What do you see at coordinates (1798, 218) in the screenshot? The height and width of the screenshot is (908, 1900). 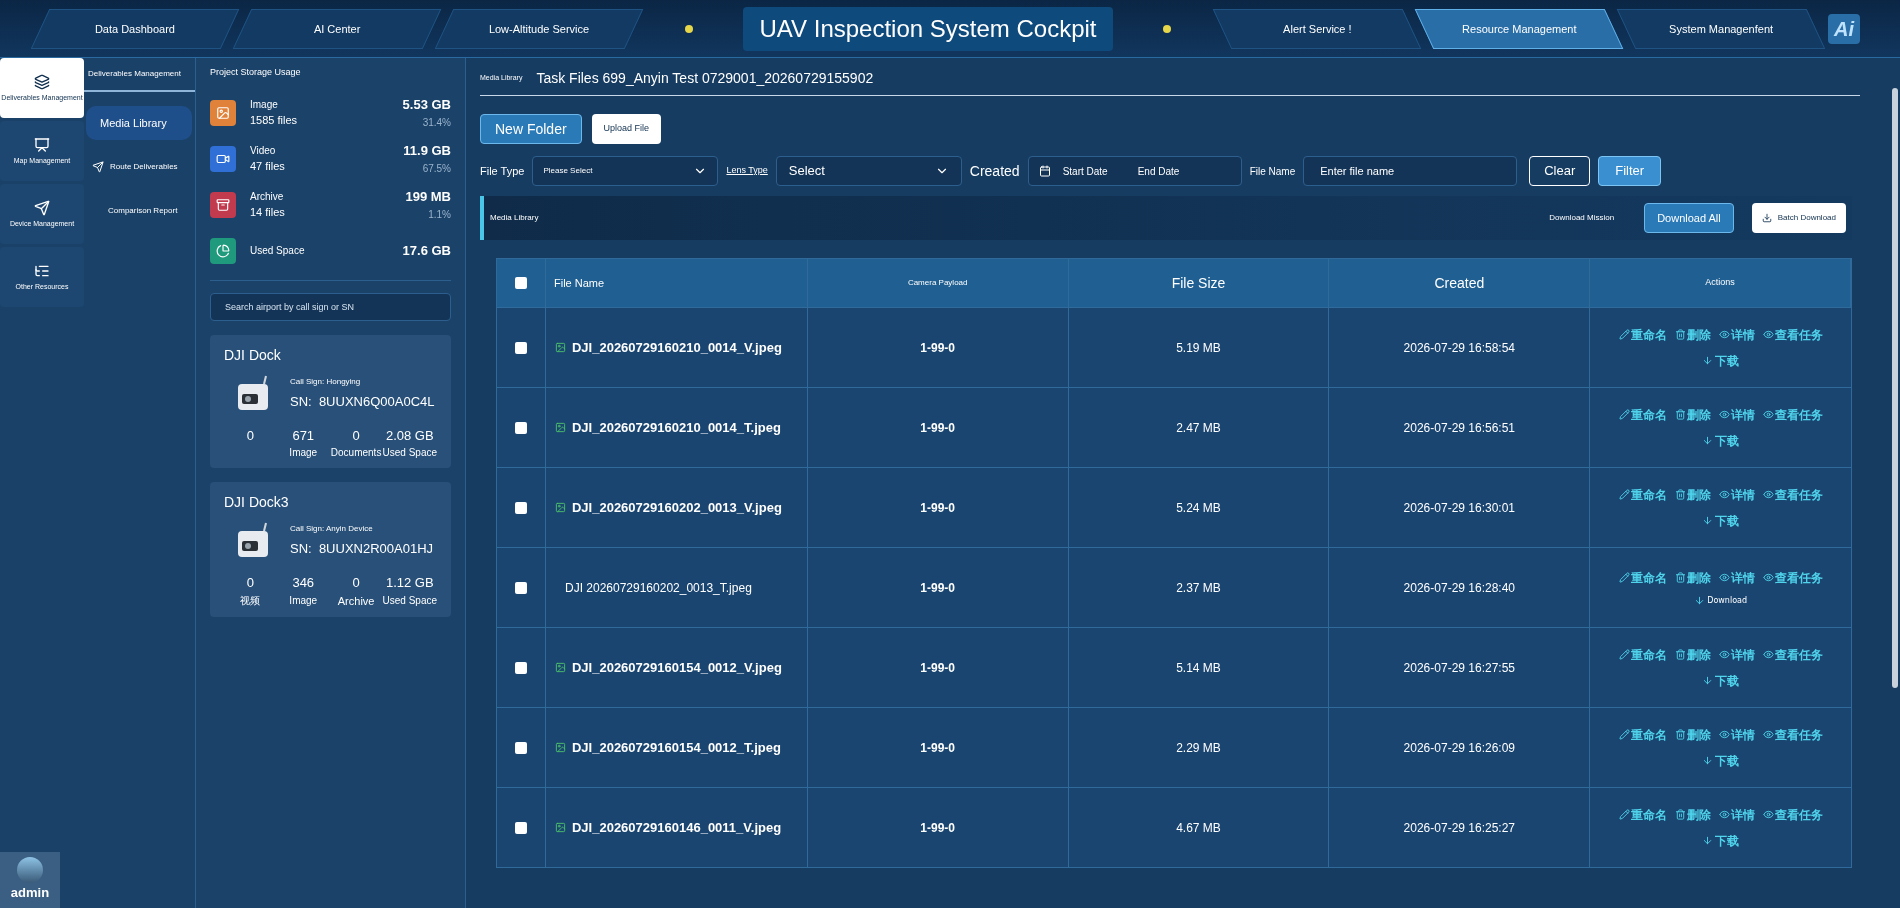 I see `batch-download-button: Batch Download` at bounding box center [1798, 218].